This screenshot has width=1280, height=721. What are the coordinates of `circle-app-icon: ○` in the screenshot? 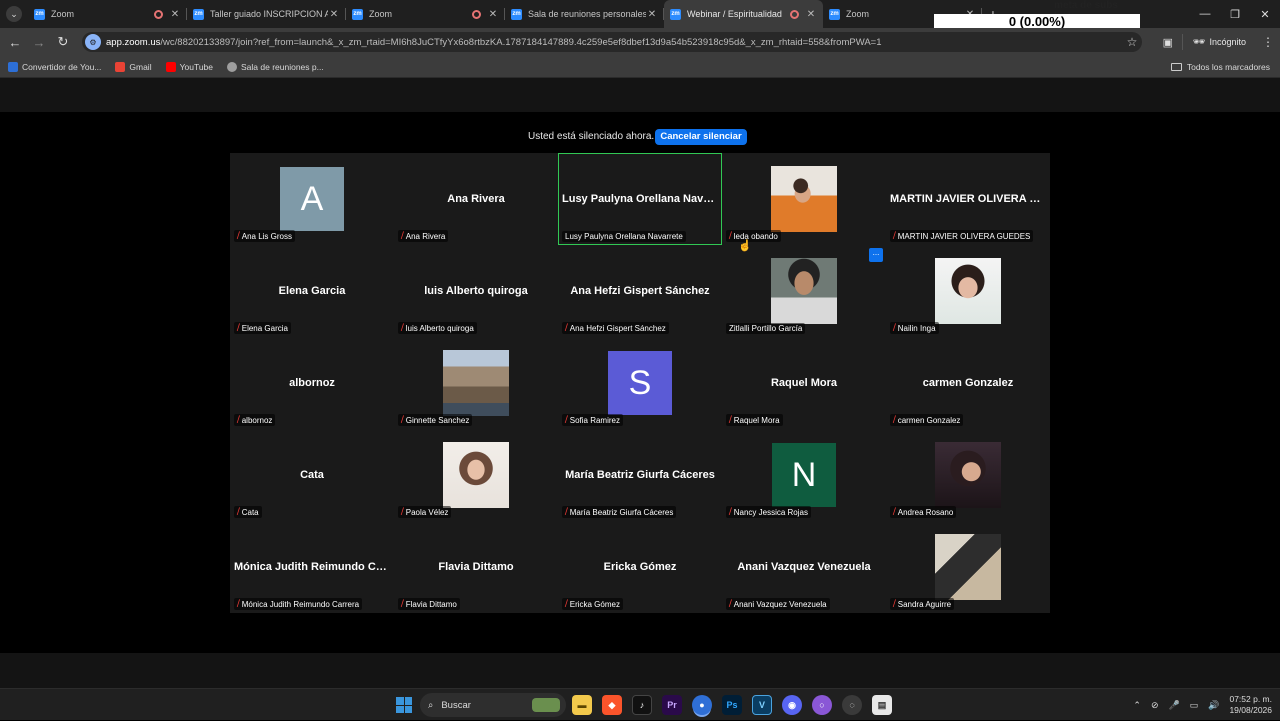 It's located at (822, 705).